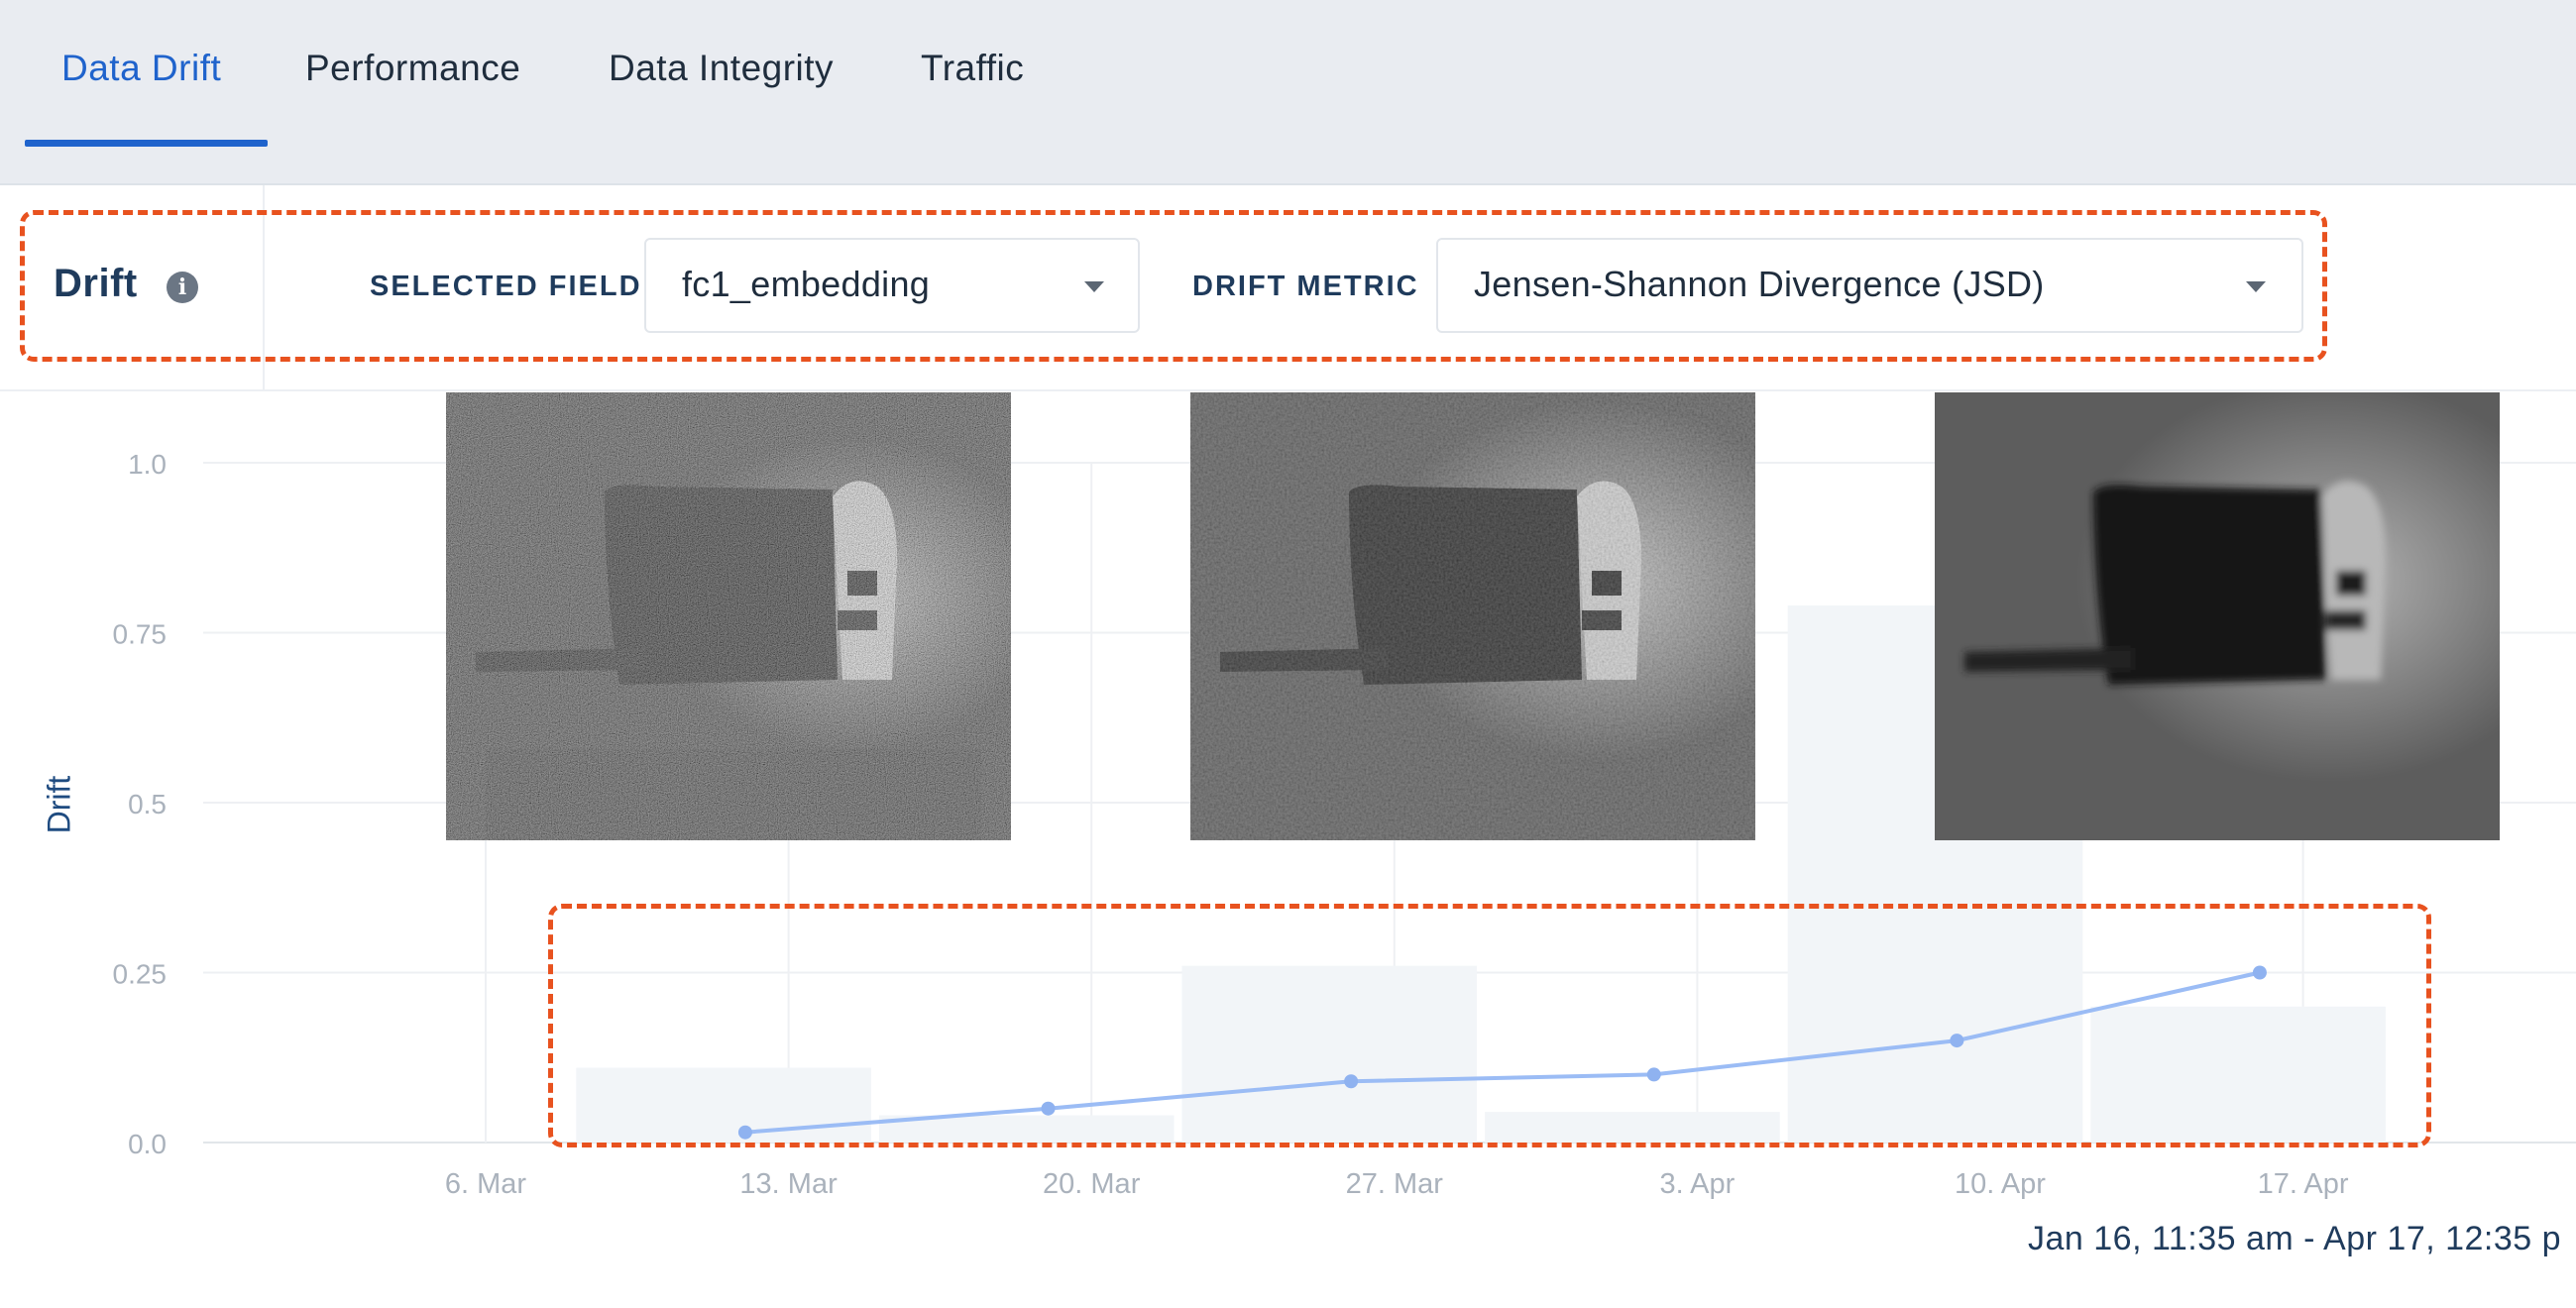  I want to click on divider, so click(264, 287).